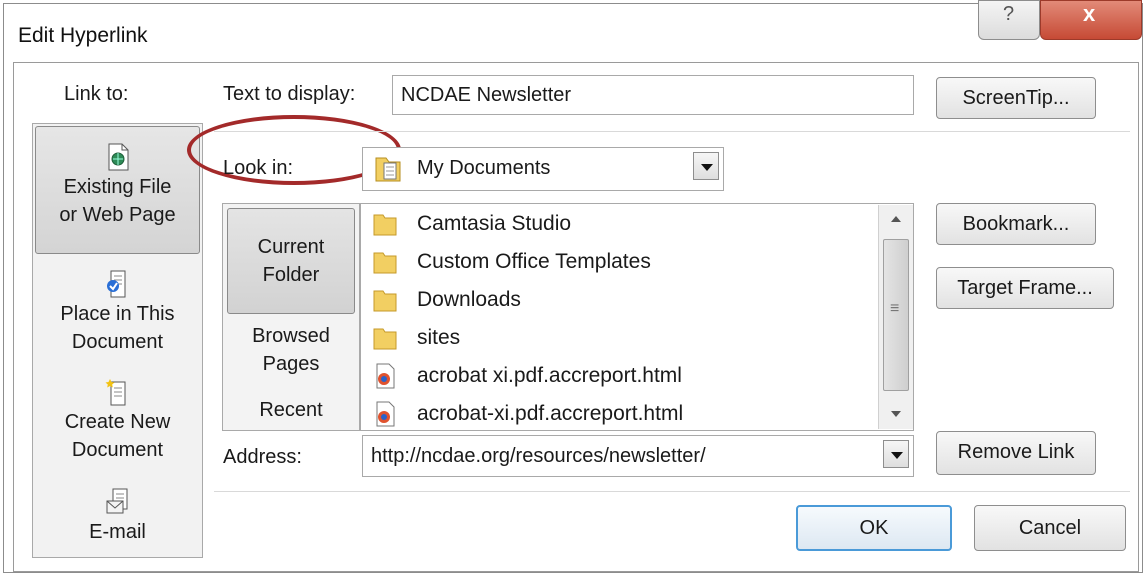  I want to click on place-line1: Place in This, so click(117, 314).